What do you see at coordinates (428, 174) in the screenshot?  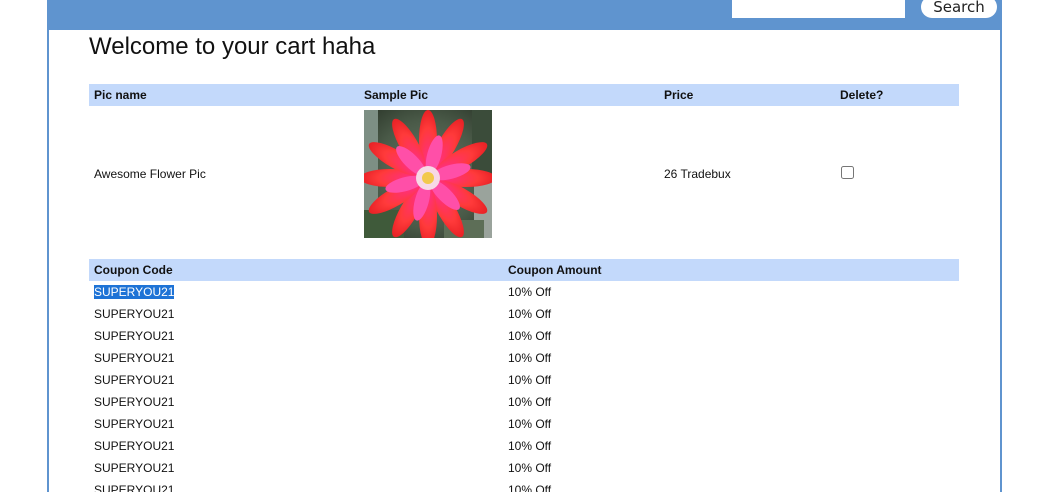 I see `flower-image` at bounding box center [428, 174].